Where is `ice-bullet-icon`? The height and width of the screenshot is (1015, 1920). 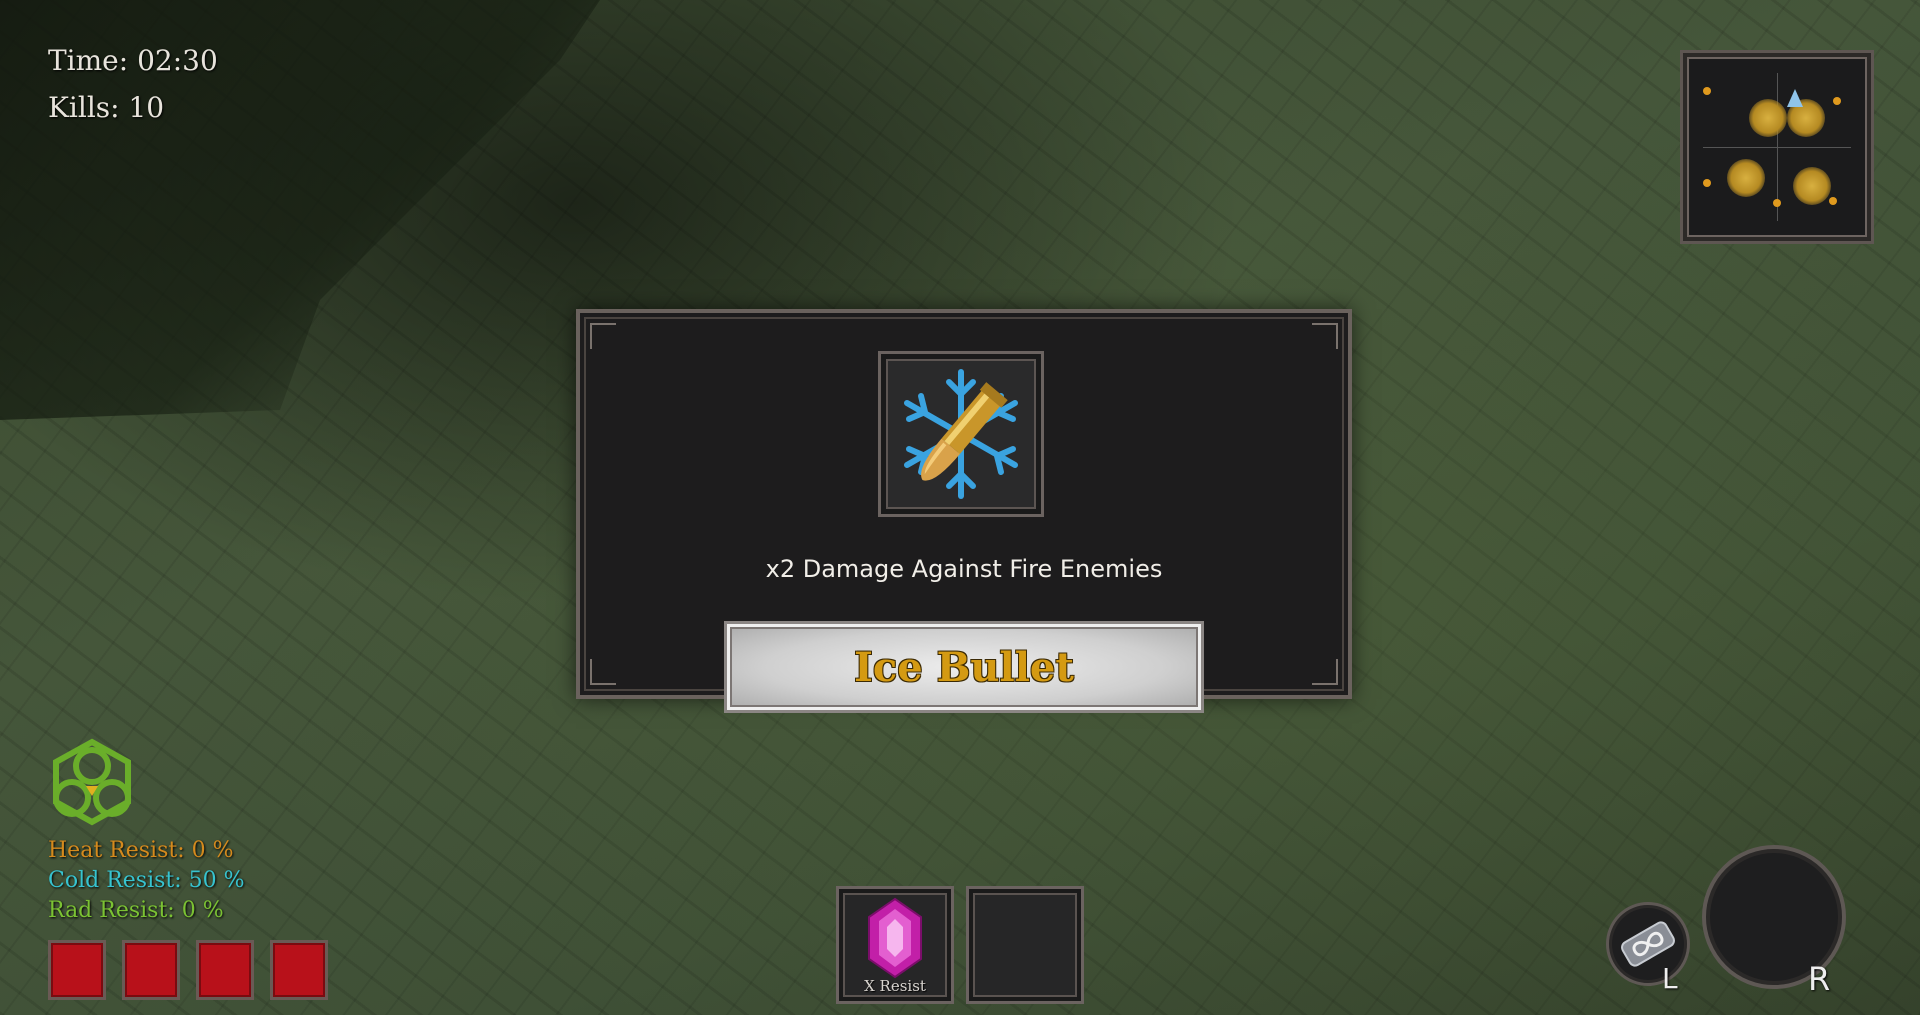
ice-bullet-icon is located at coordinates (961, 434).